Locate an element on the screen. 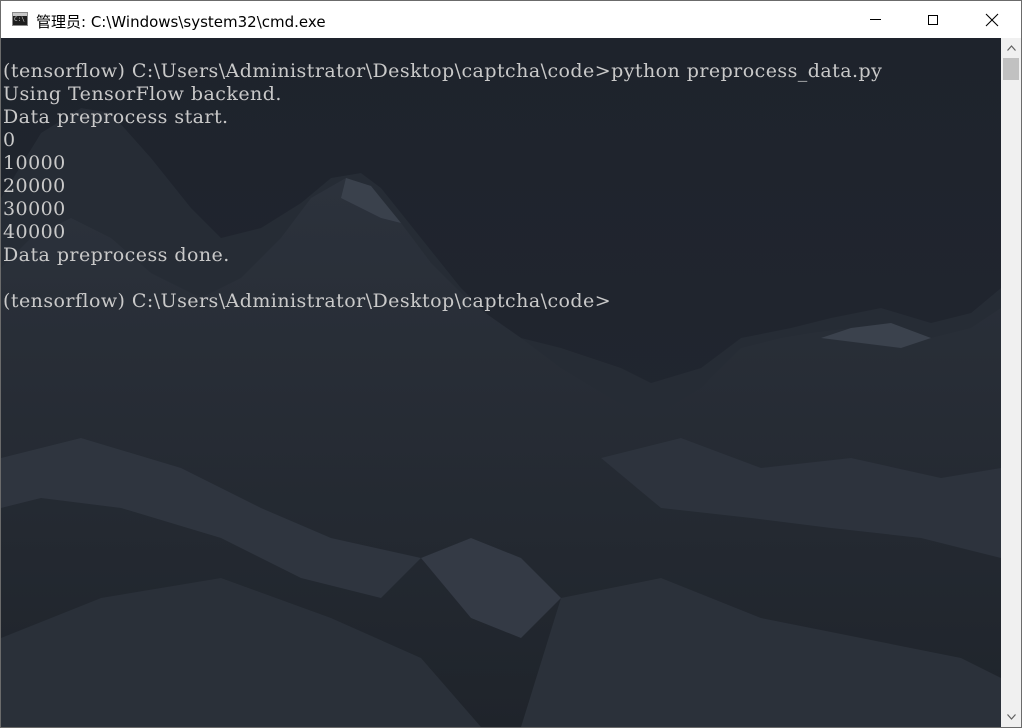 This screenshot has width=1022, height=728. vertical-scrollbar is located at coordinates (1011, 382).